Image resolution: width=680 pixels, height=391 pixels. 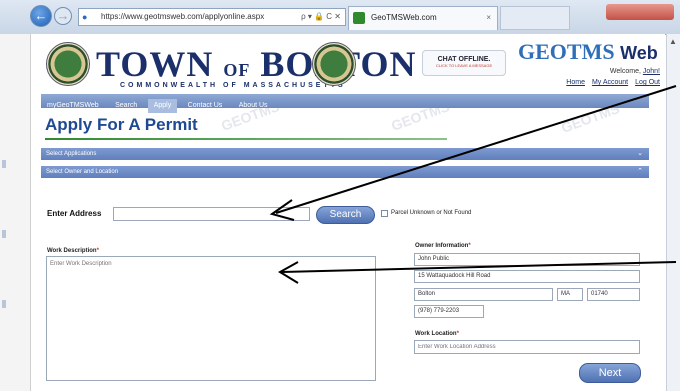 What do you see at coordinates (404, 17) in the screenshot?
I see `tab-title: GeoTMSWeb.com` at bounding box center [404, 17].